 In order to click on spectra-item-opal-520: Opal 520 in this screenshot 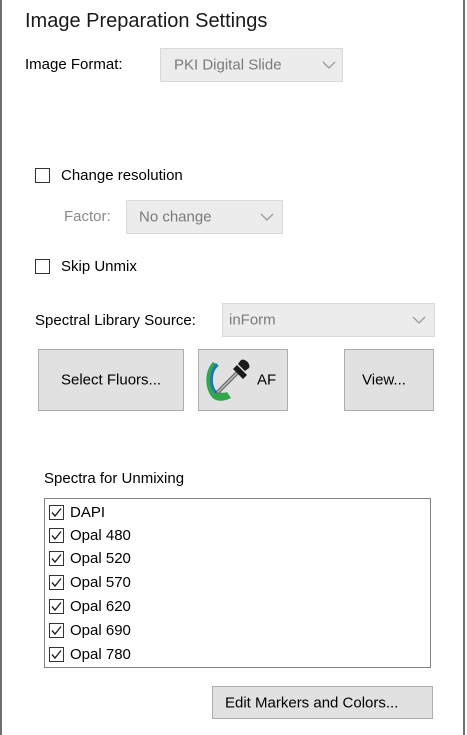, I will do `click(234, 559)`.